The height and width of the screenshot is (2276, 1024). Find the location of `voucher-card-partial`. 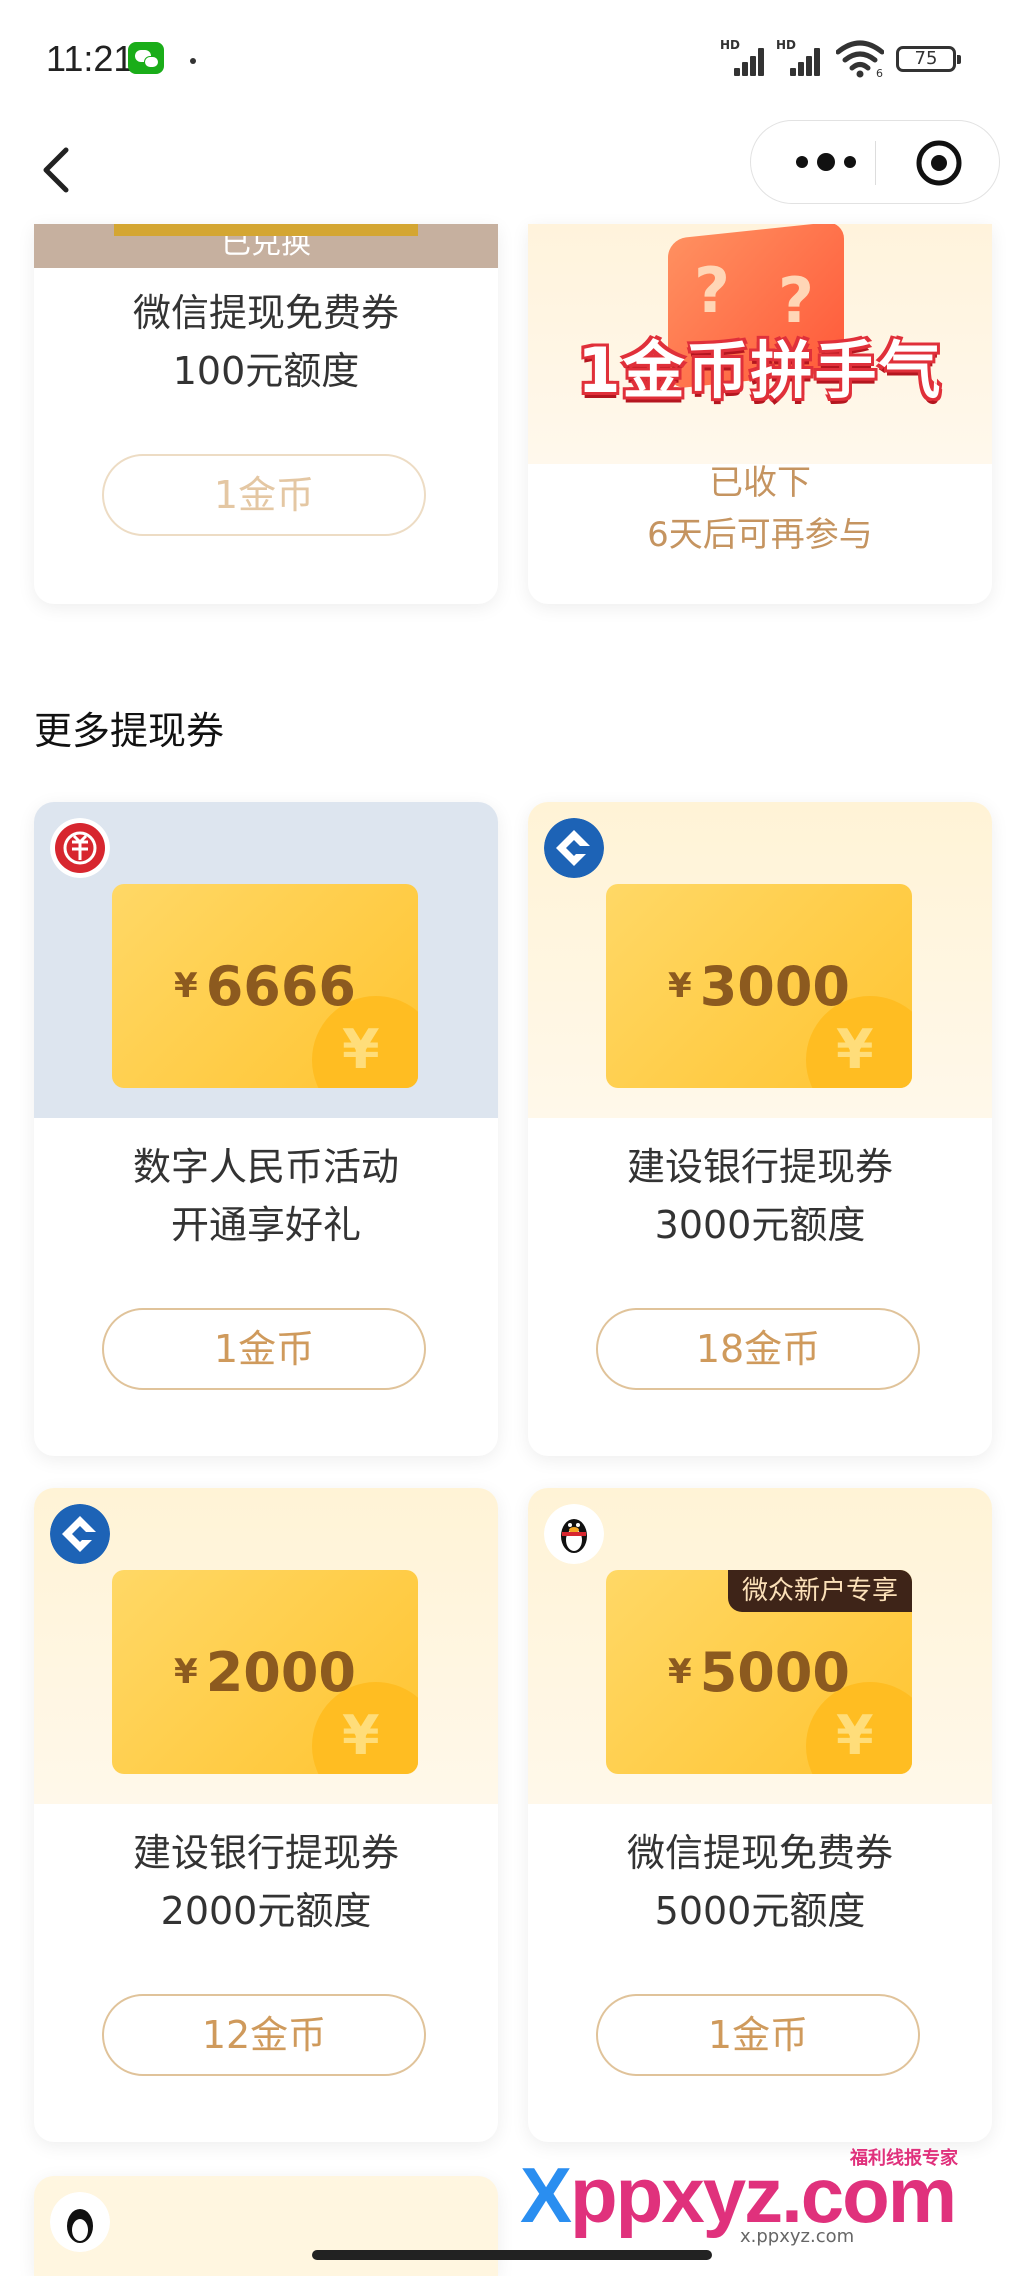

voucher-card-partial is located at coordinates (266, 2226).